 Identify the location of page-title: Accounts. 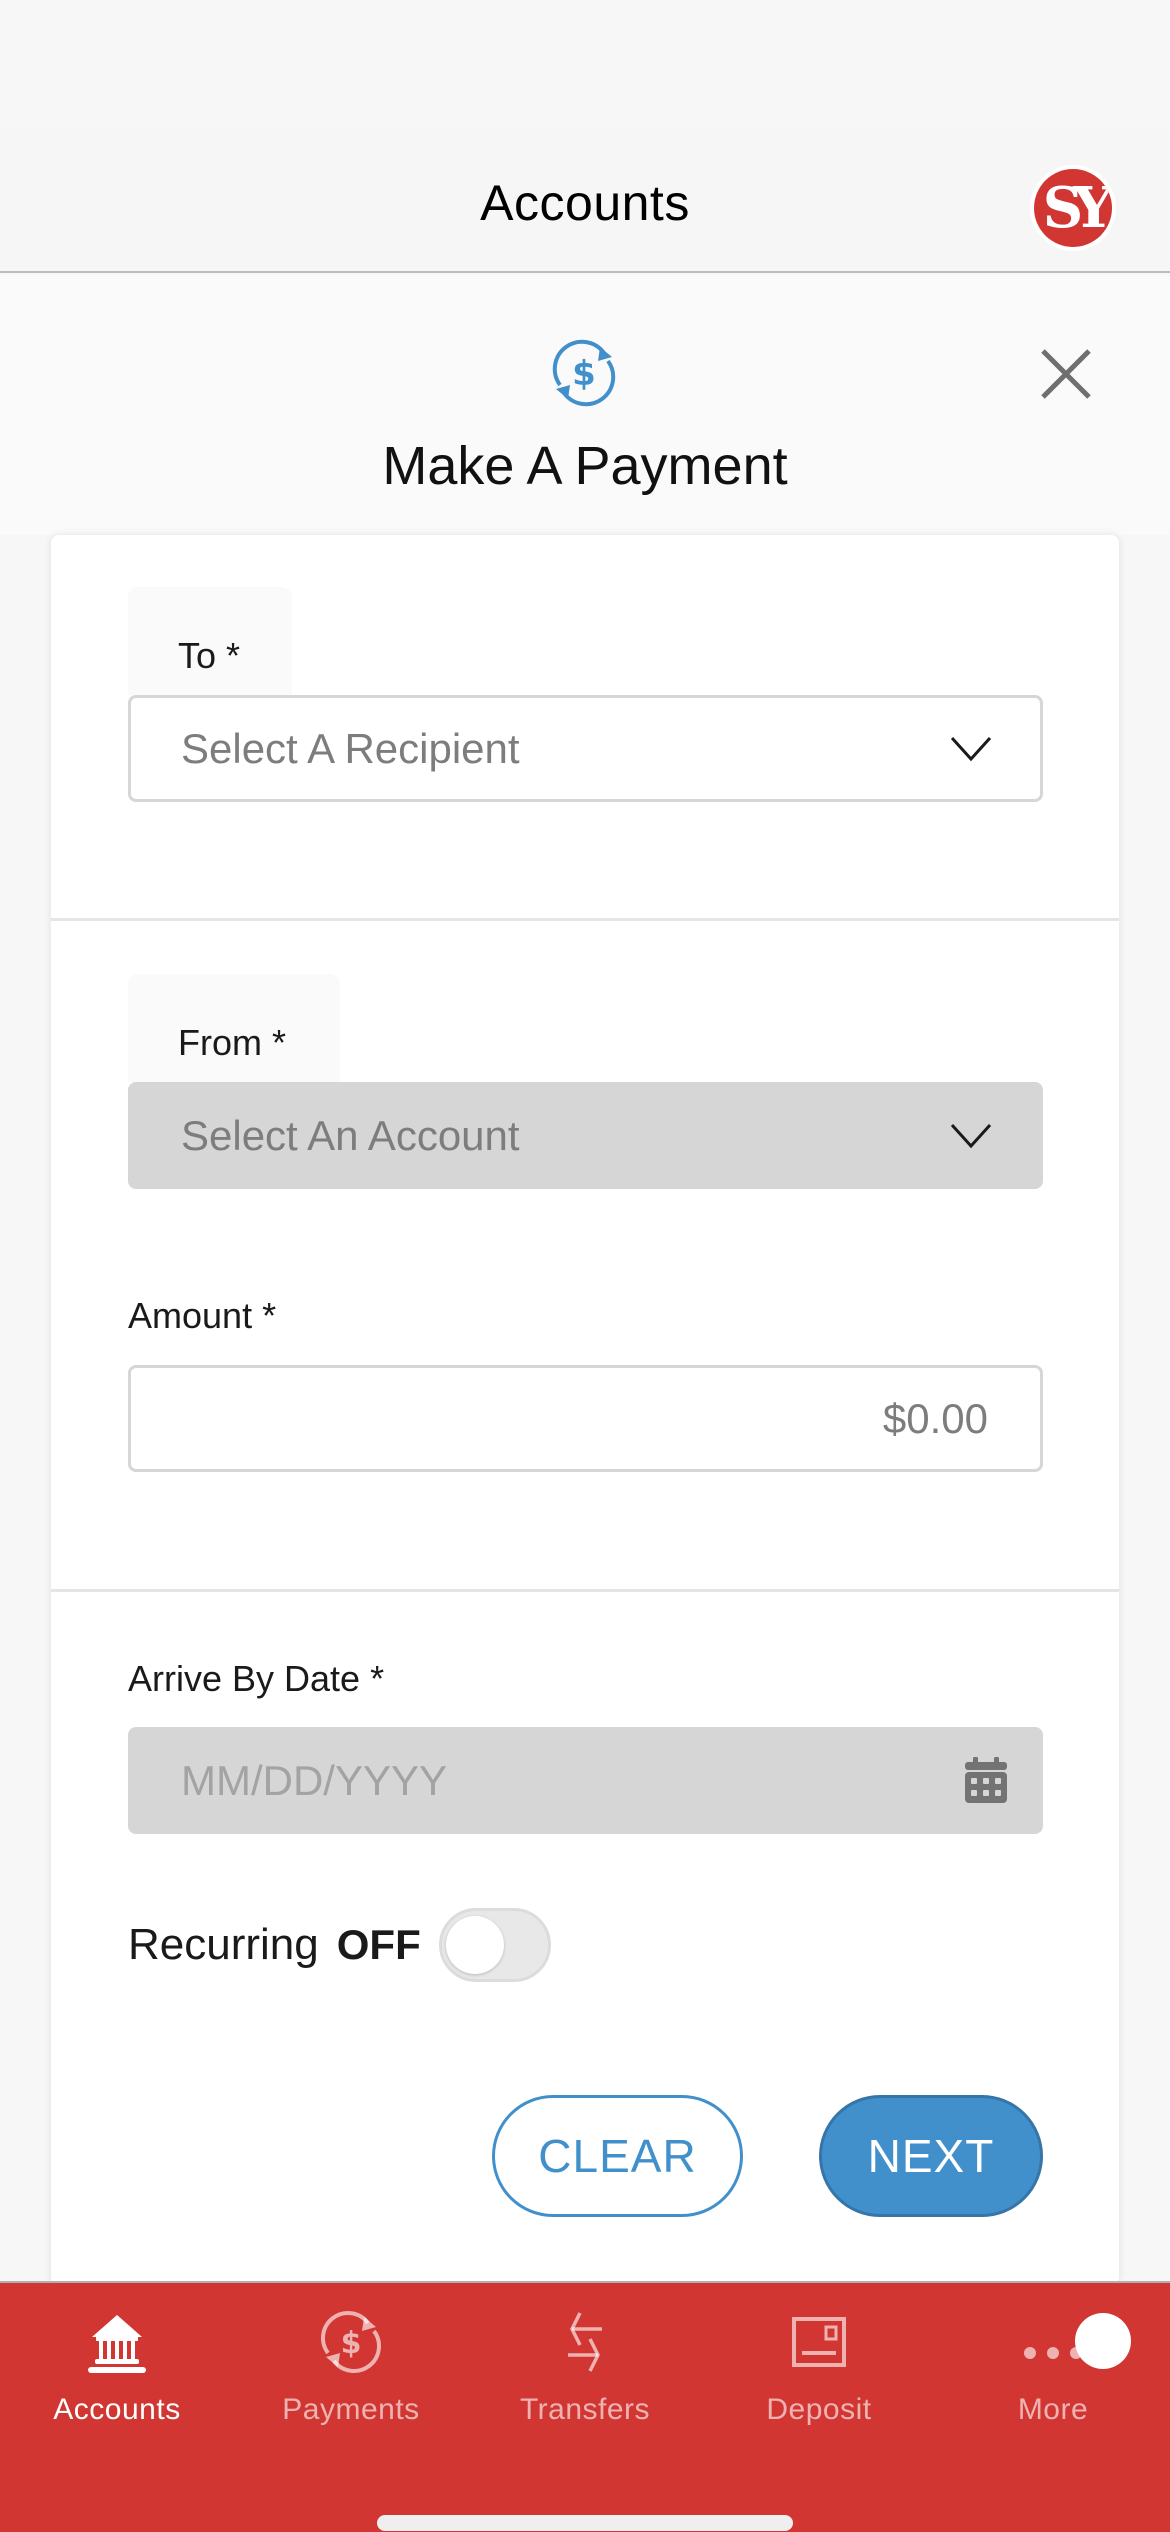
(585, 203).